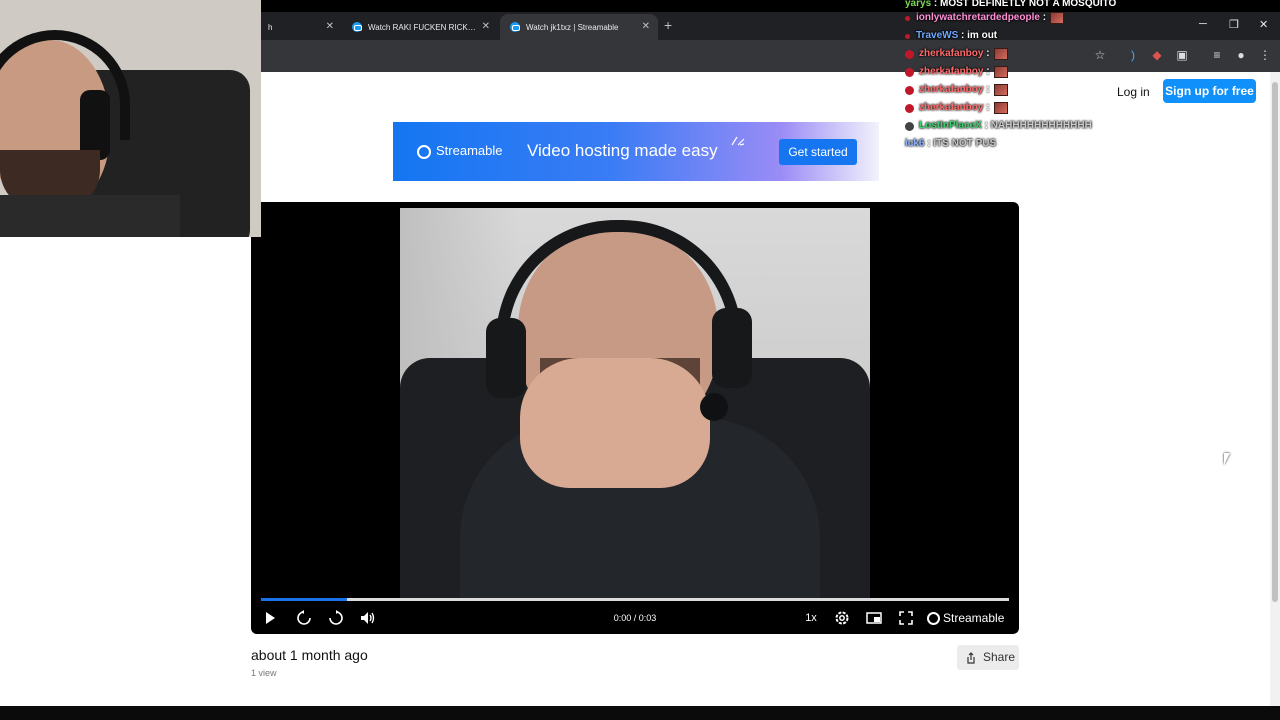  I want to click on puzzle-icon: ▣, so click(1182, 55).